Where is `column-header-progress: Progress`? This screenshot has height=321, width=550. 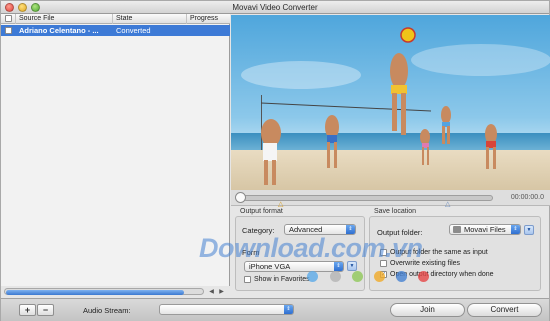
column-header-progress: Progress is located at coordinates (204, 18).